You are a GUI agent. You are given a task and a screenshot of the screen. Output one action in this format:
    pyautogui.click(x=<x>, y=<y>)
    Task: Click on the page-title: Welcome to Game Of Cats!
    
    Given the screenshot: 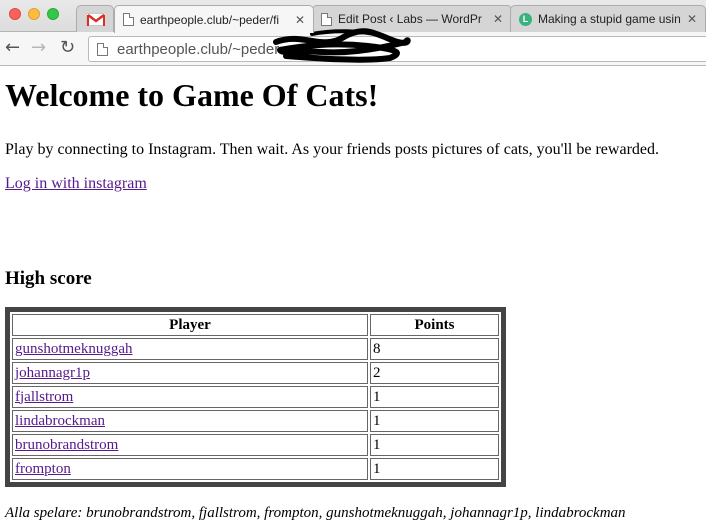 What is the action you would take?
    pyautogui.click(x=192, y=95)
    